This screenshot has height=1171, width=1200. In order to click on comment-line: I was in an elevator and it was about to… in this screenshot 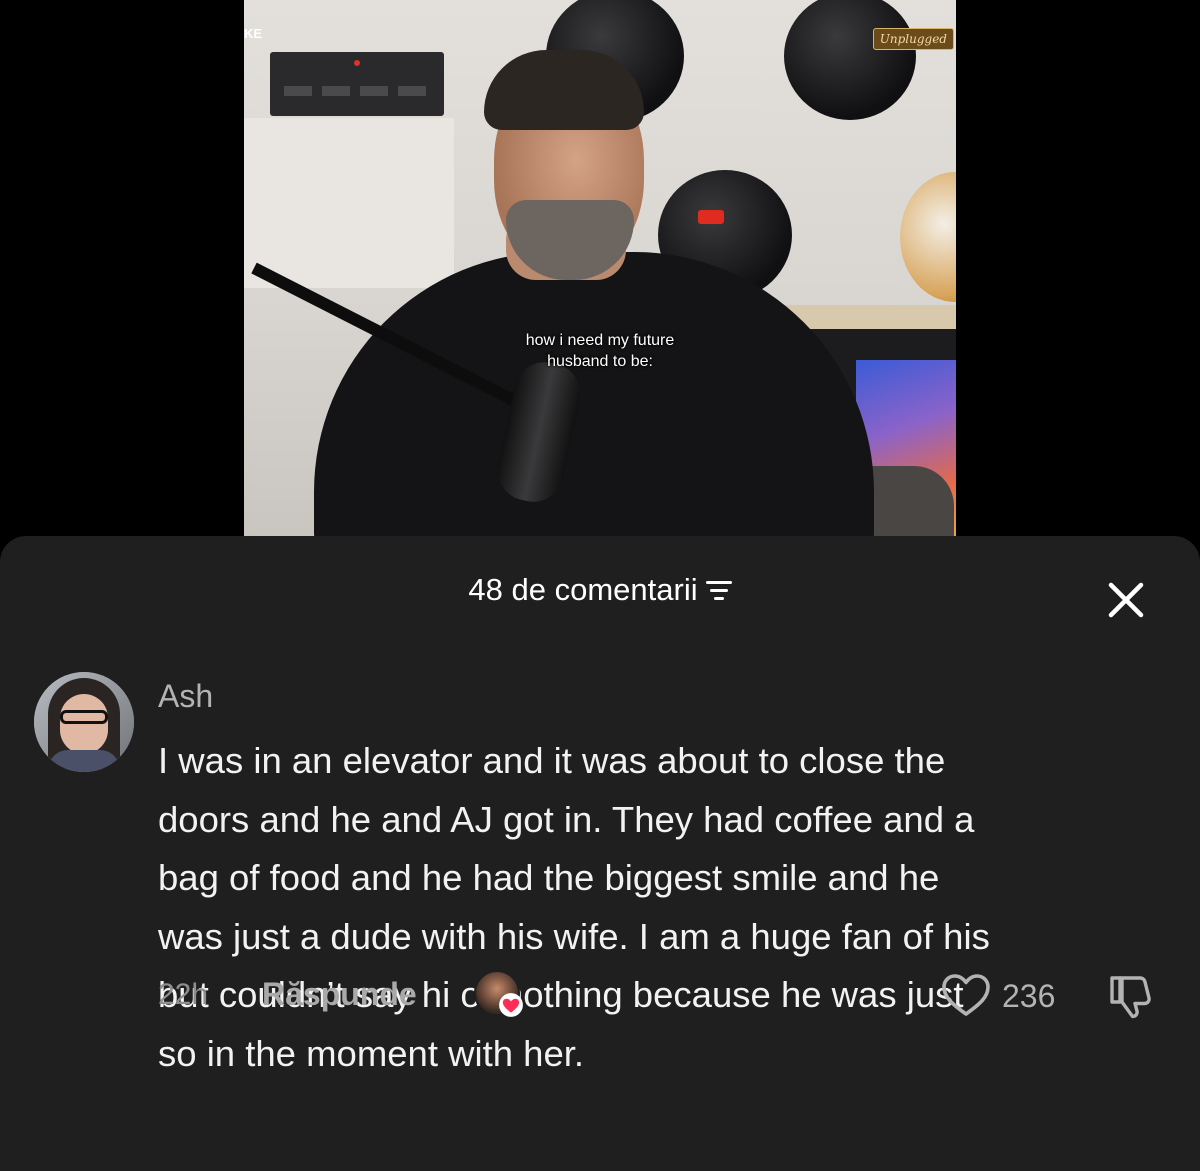, I will do `click(552, 760)`.